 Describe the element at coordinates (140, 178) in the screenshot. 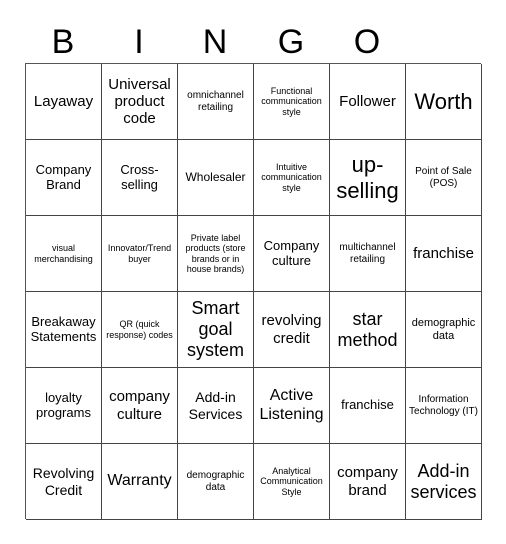

I see `bingo-cell: Cross-selling` at that location.